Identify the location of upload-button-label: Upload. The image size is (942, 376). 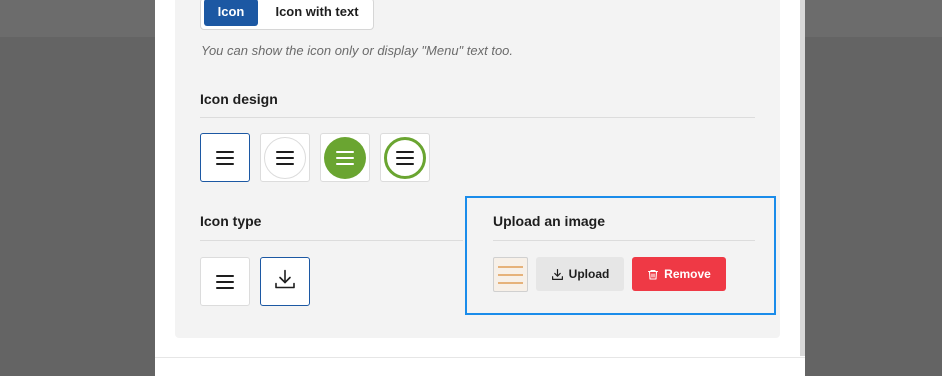
(589, 274).